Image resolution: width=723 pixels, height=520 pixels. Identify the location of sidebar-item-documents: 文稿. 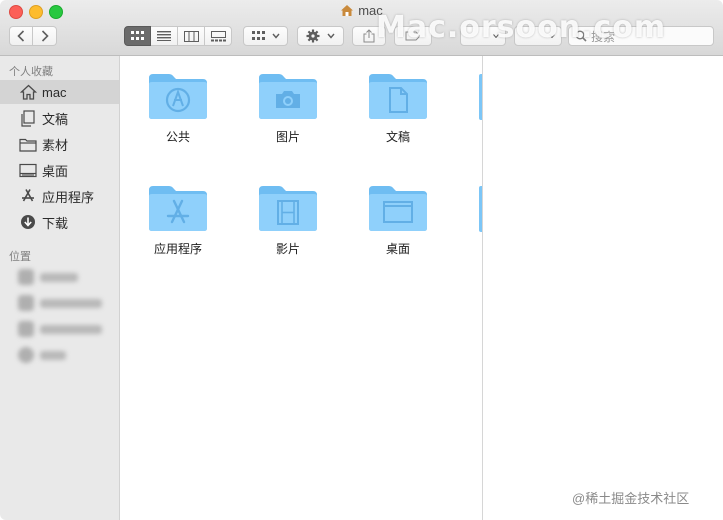
(59, 118).